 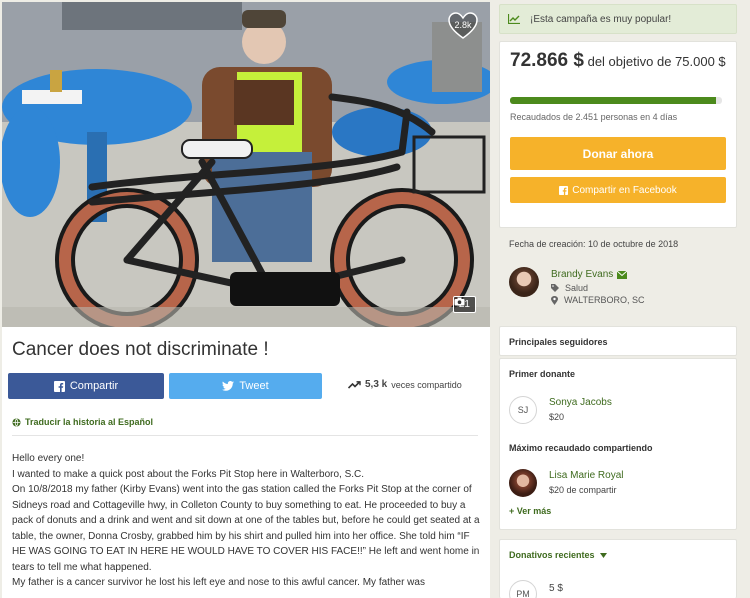 What do you see at coordinates (558, 342) in the screenshot?
I see `top-supporters-title: Principales seguidores` at bounding box center [558, 342].